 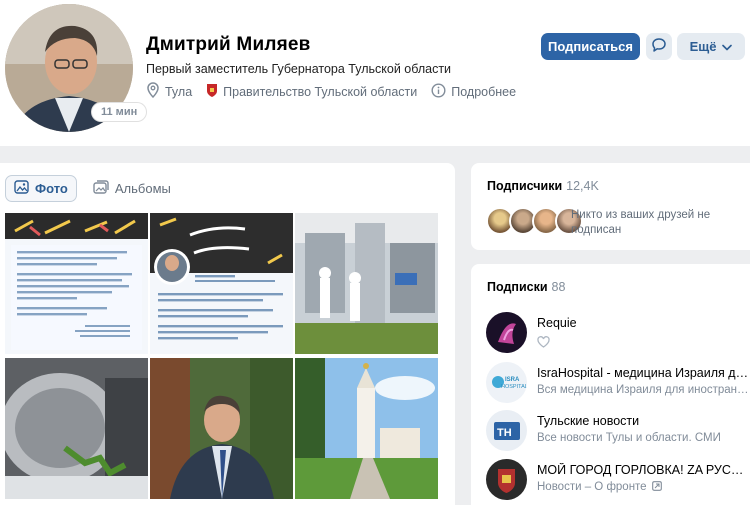 What do you see at coordinates (525, 186) in the screenshot?
I see `subscribers-title-label: Подписчики` at bounding box center [525, 186].